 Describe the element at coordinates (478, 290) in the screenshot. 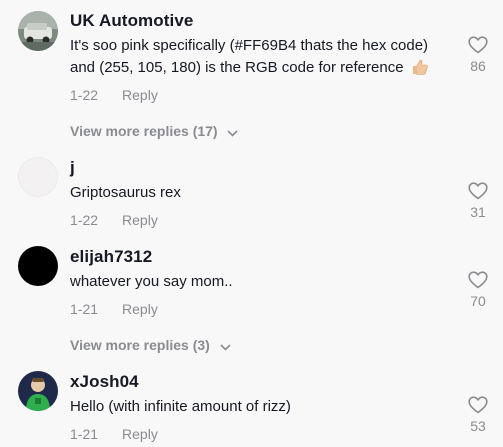

I see `like-button: 70` at that location.